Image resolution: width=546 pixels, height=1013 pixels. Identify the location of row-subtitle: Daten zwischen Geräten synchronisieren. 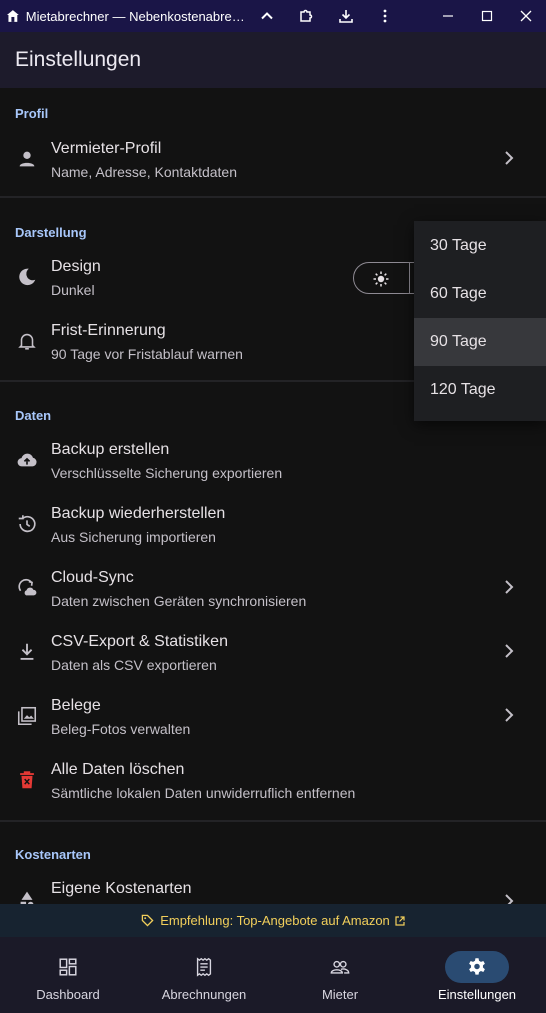
(179, 601).